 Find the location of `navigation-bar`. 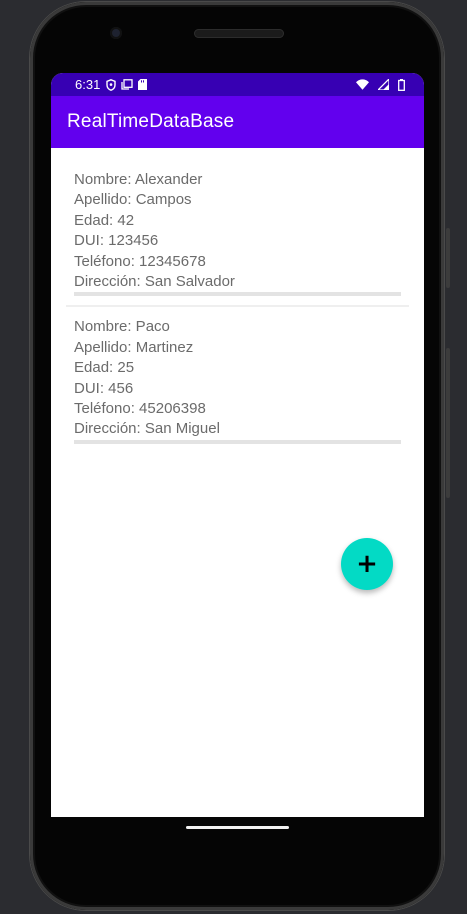

navigation-bar is located at coordinates (237, 832).